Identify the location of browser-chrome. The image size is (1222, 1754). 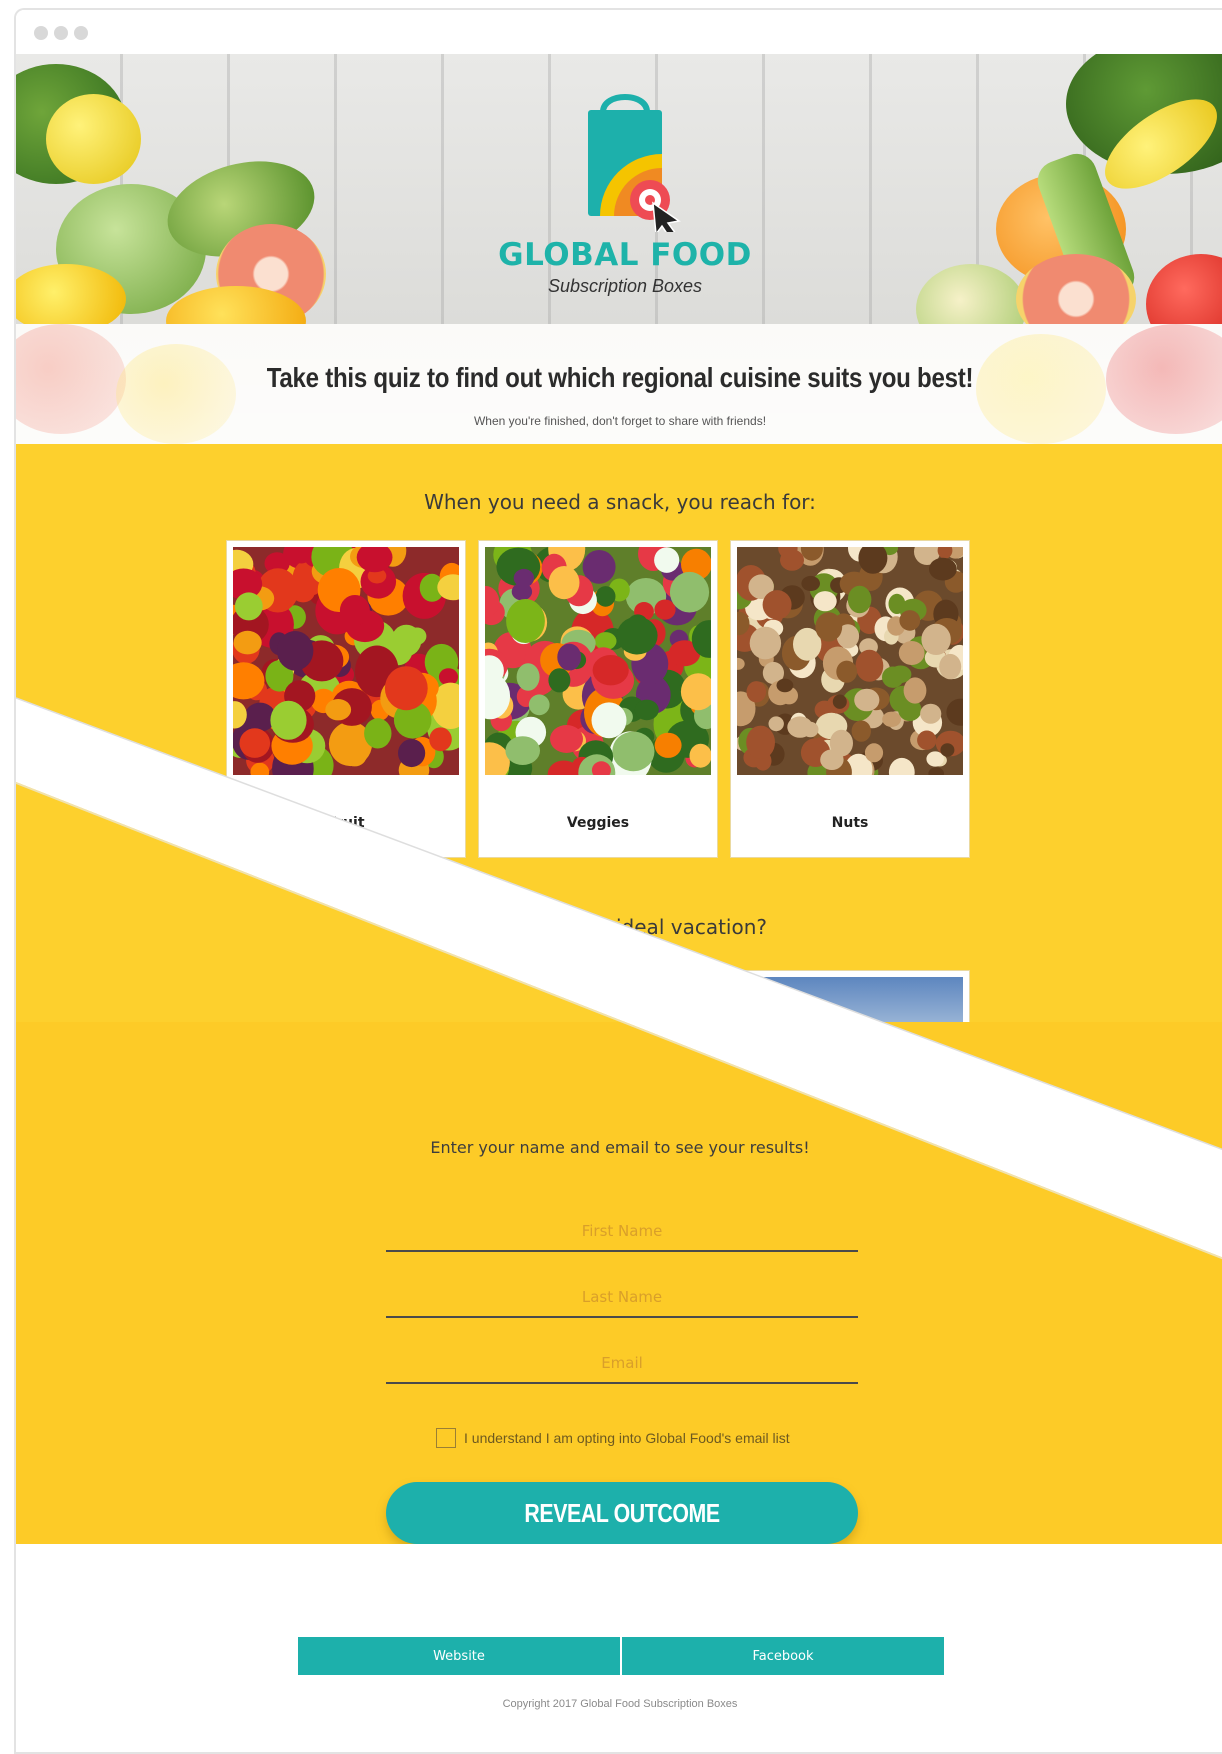
(619, 32).